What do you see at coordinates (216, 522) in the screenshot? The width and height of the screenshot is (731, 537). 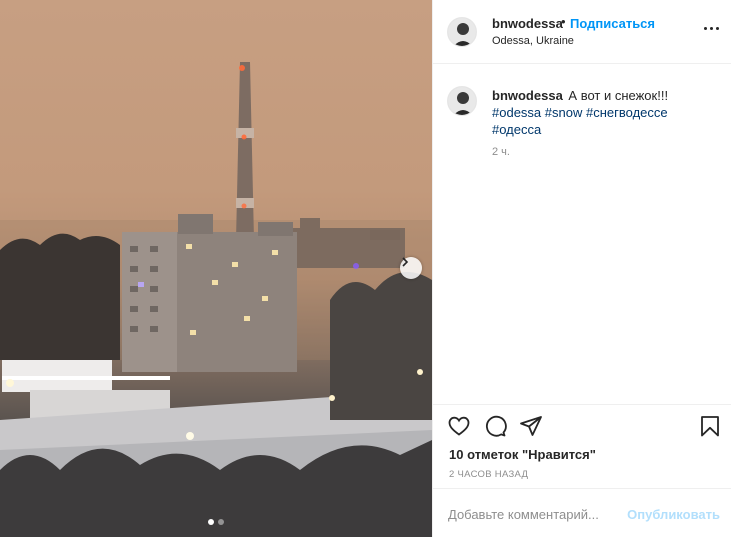 I see `carousel-indicator` at bounding box center [216, 522].